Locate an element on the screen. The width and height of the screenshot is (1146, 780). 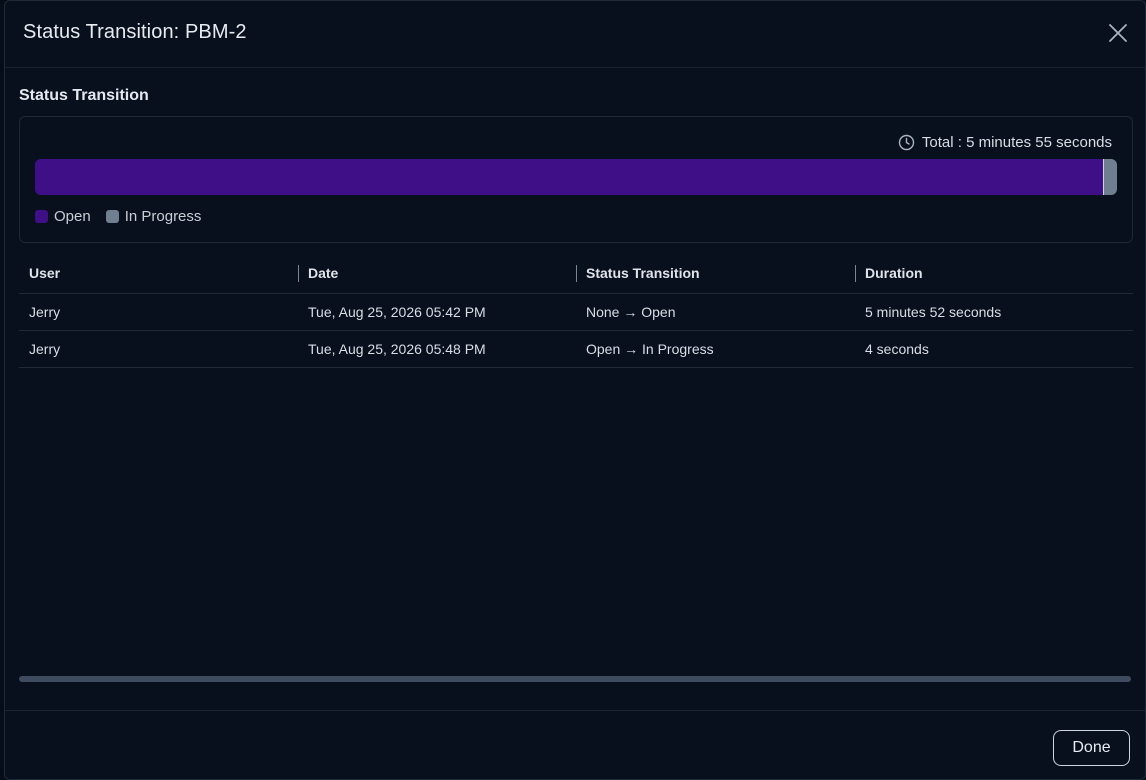
dialog-footer: Done is located at coordinates (575, 745).